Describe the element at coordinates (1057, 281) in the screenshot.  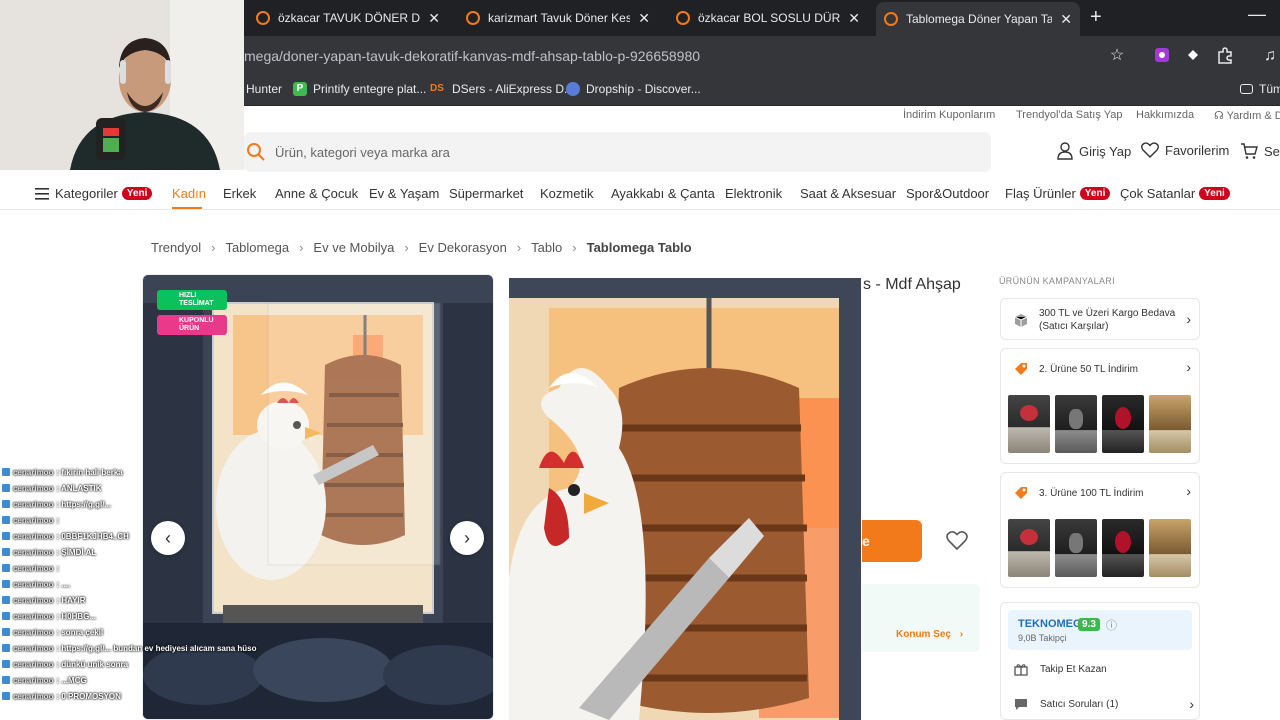
I see `campaigns-title: ÜRÜNÜN KAMPANYALARI` at that location.